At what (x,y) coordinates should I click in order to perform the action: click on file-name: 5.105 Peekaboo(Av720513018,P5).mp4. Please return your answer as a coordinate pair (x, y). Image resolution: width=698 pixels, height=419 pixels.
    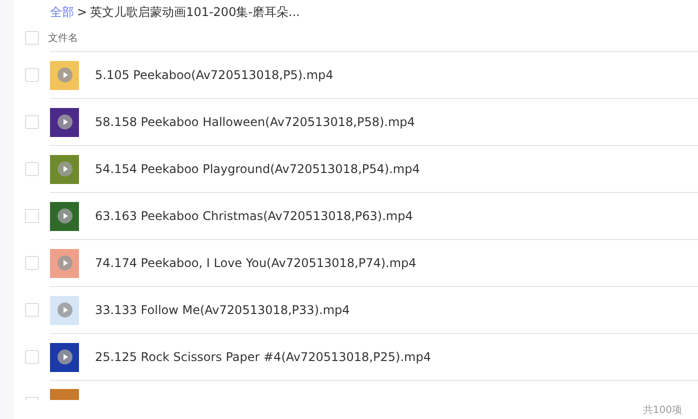
    Looking at the image, I should click on (214, 75).